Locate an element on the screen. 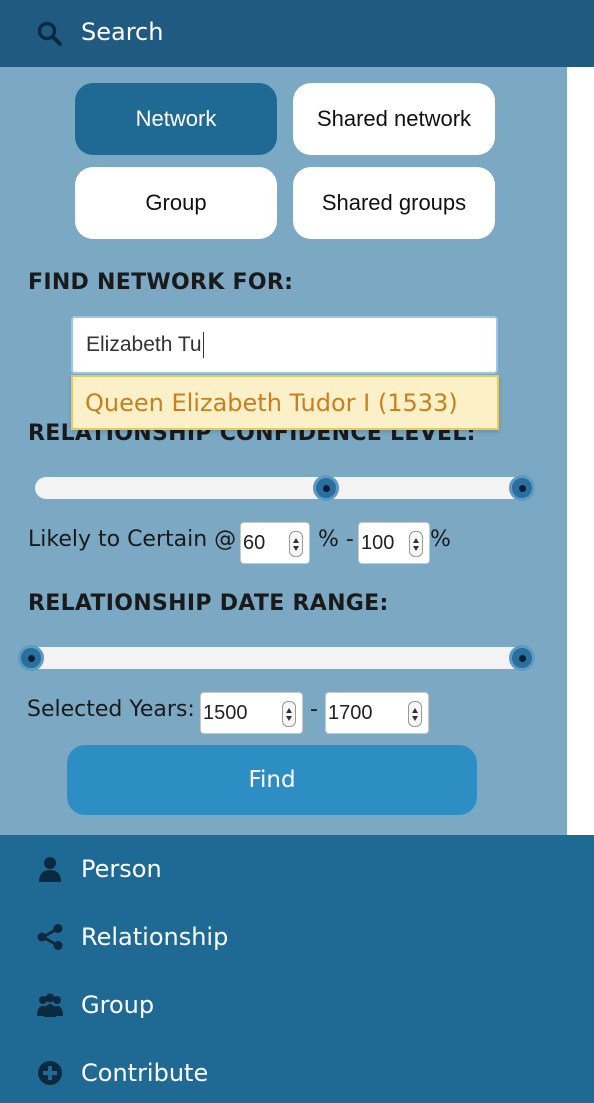  content-edge is located at coordinates (580, 451).